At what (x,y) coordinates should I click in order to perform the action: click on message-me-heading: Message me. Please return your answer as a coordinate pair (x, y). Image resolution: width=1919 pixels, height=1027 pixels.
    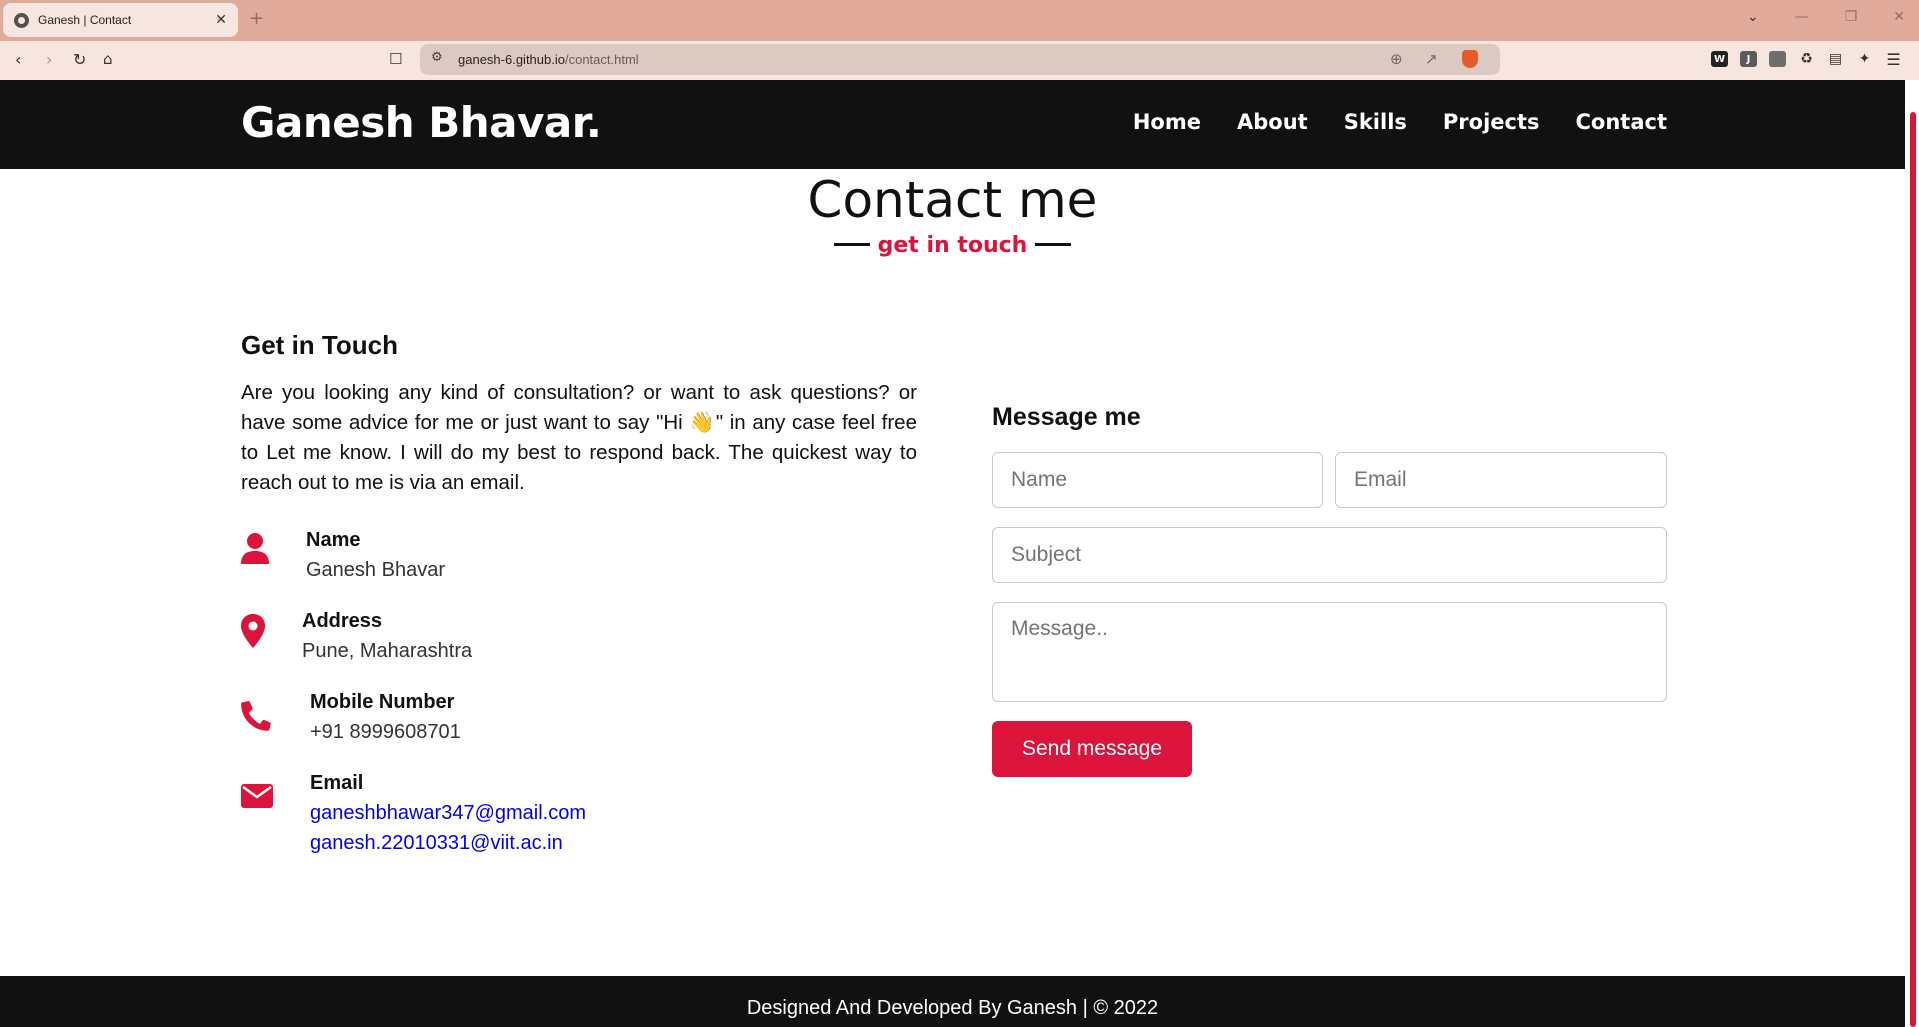
    Looking at the image, I should click on (1066, 417).